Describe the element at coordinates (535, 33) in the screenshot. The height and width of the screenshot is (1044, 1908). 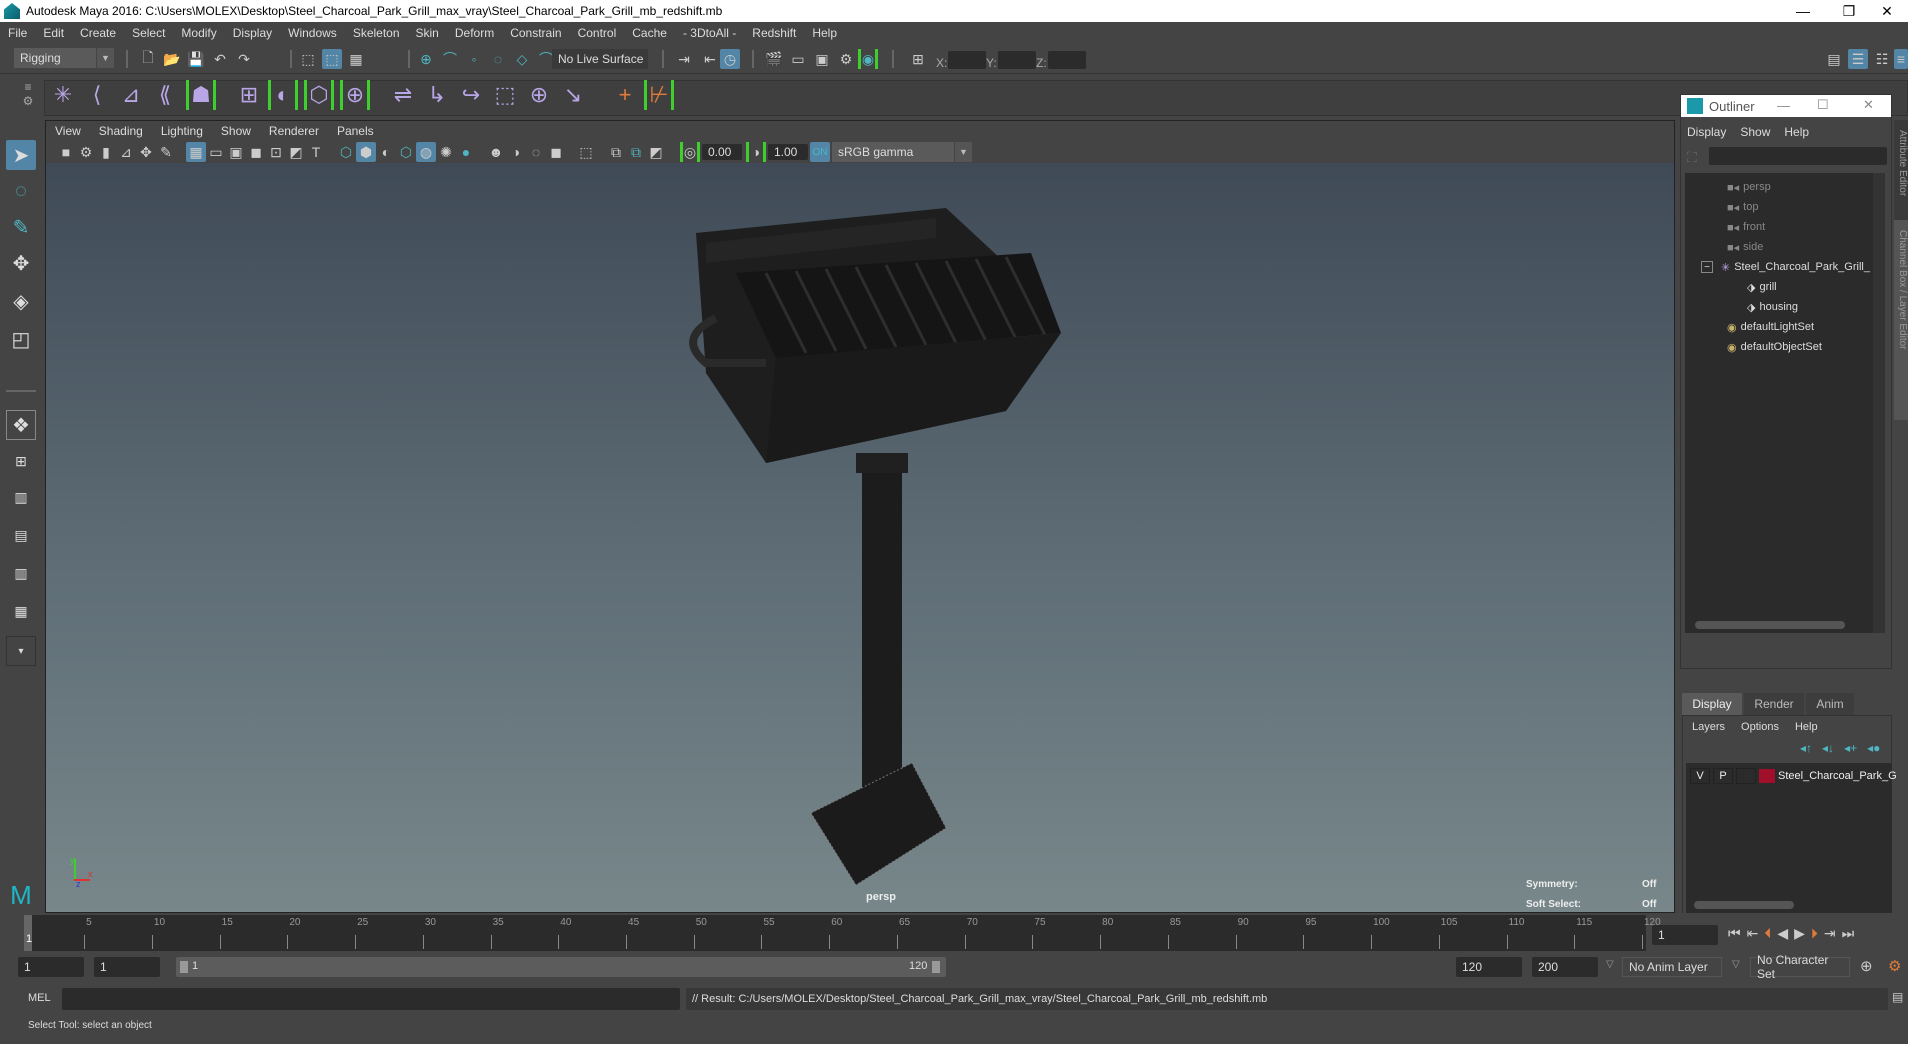
I see `menu-constrain: Constrain` at that location.